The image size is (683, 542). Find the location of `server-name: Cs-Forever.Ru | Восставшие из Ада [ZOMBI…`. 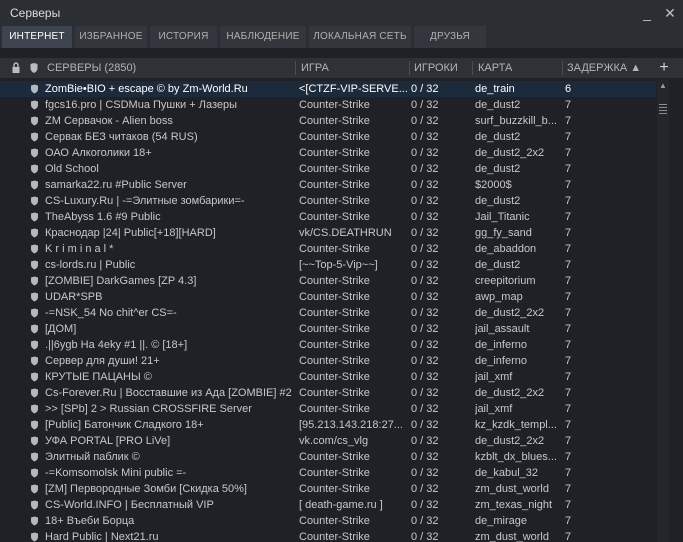

server-name: Cs-Forever.Ru | Восставшие из Ада [ZOMBI… is located at coordinates (168, 393).